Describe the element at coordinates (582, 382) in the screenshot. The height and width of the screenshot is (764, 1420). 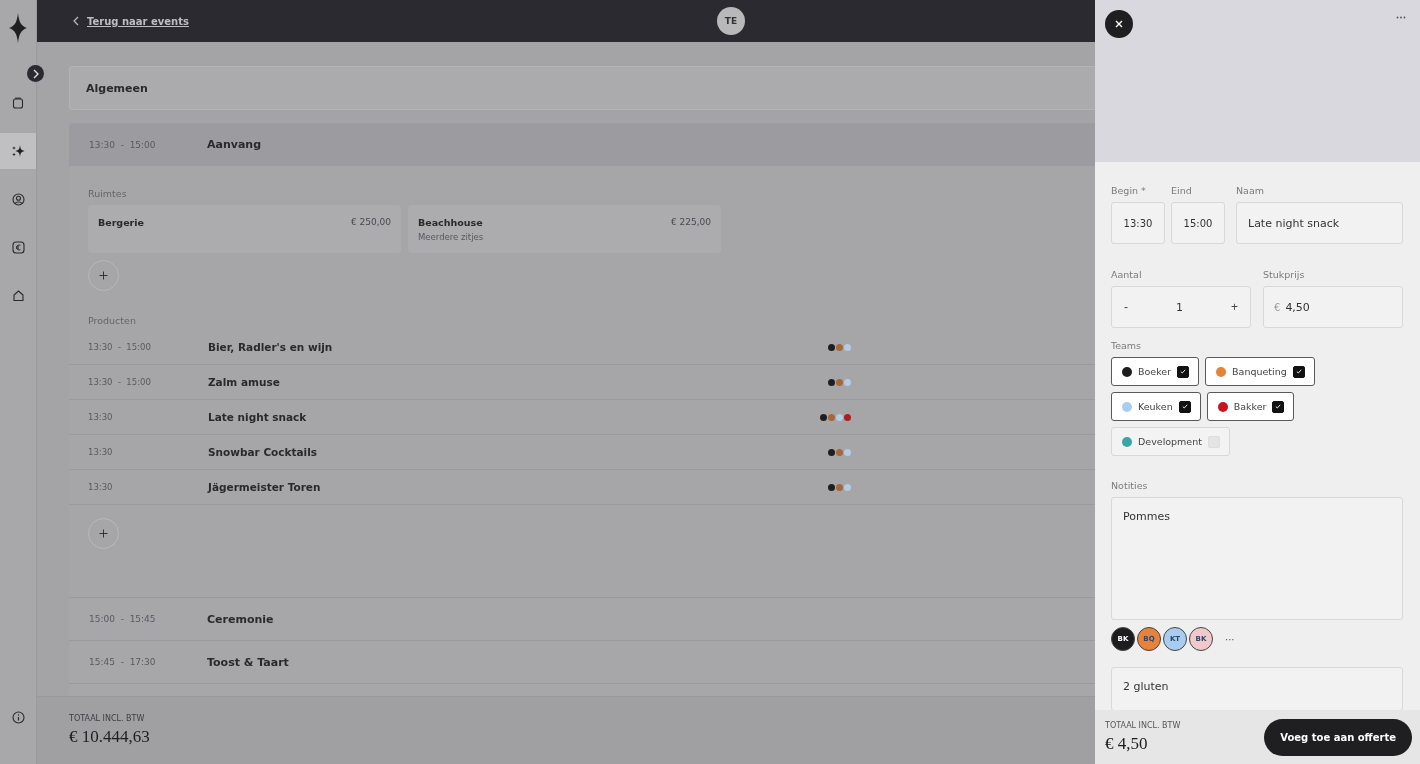
I see `product-row: 13:30 - 15:00 Zalm amuse` at that location.